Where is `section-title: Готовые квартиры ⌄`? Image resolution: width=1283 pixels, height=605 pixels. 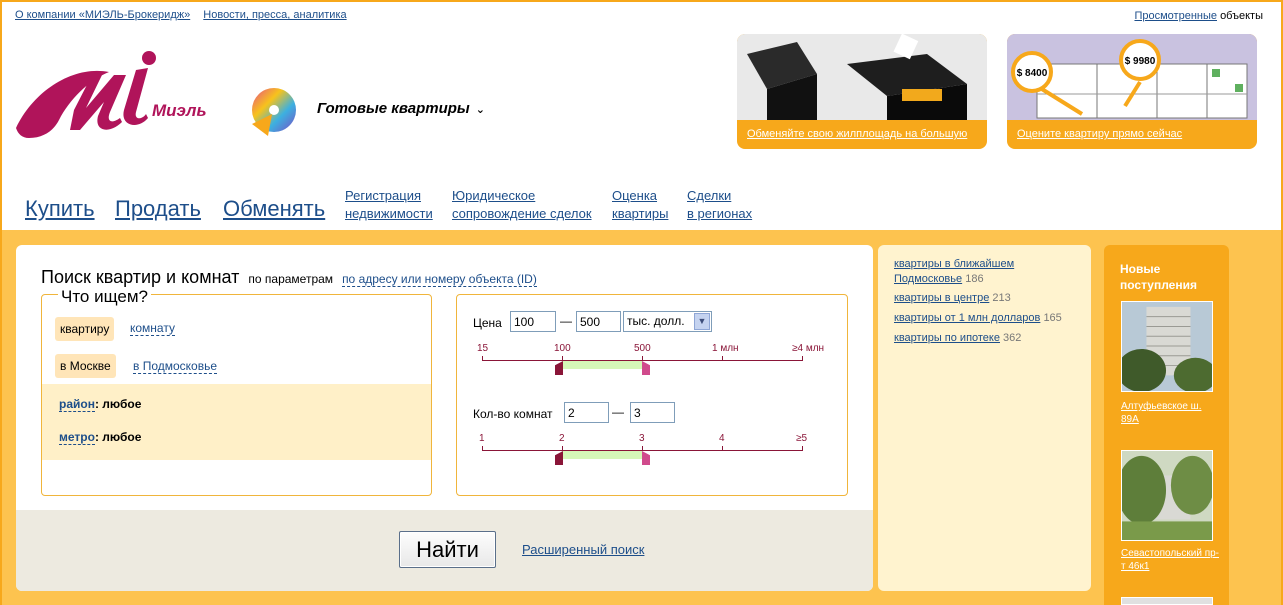 section-title: Готовые квартиры ⌄ is located at coordinates (401, 108).